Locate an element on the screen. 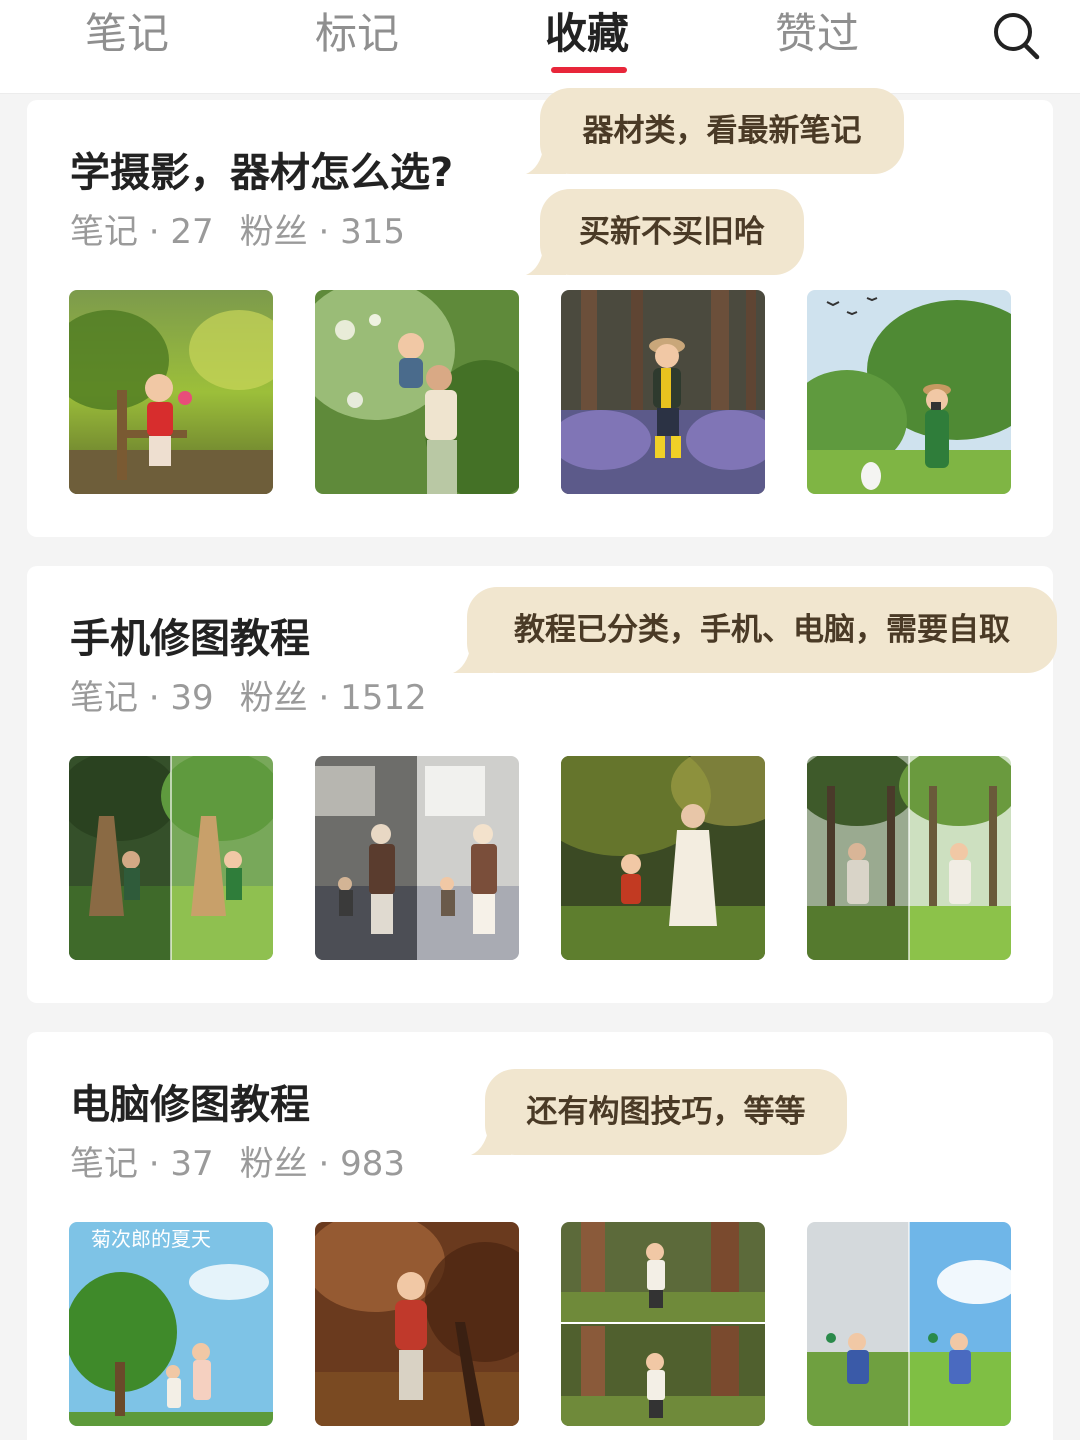  board-thumbnail: 菊次郎的夏天 is located at coordinates (171, 1324).